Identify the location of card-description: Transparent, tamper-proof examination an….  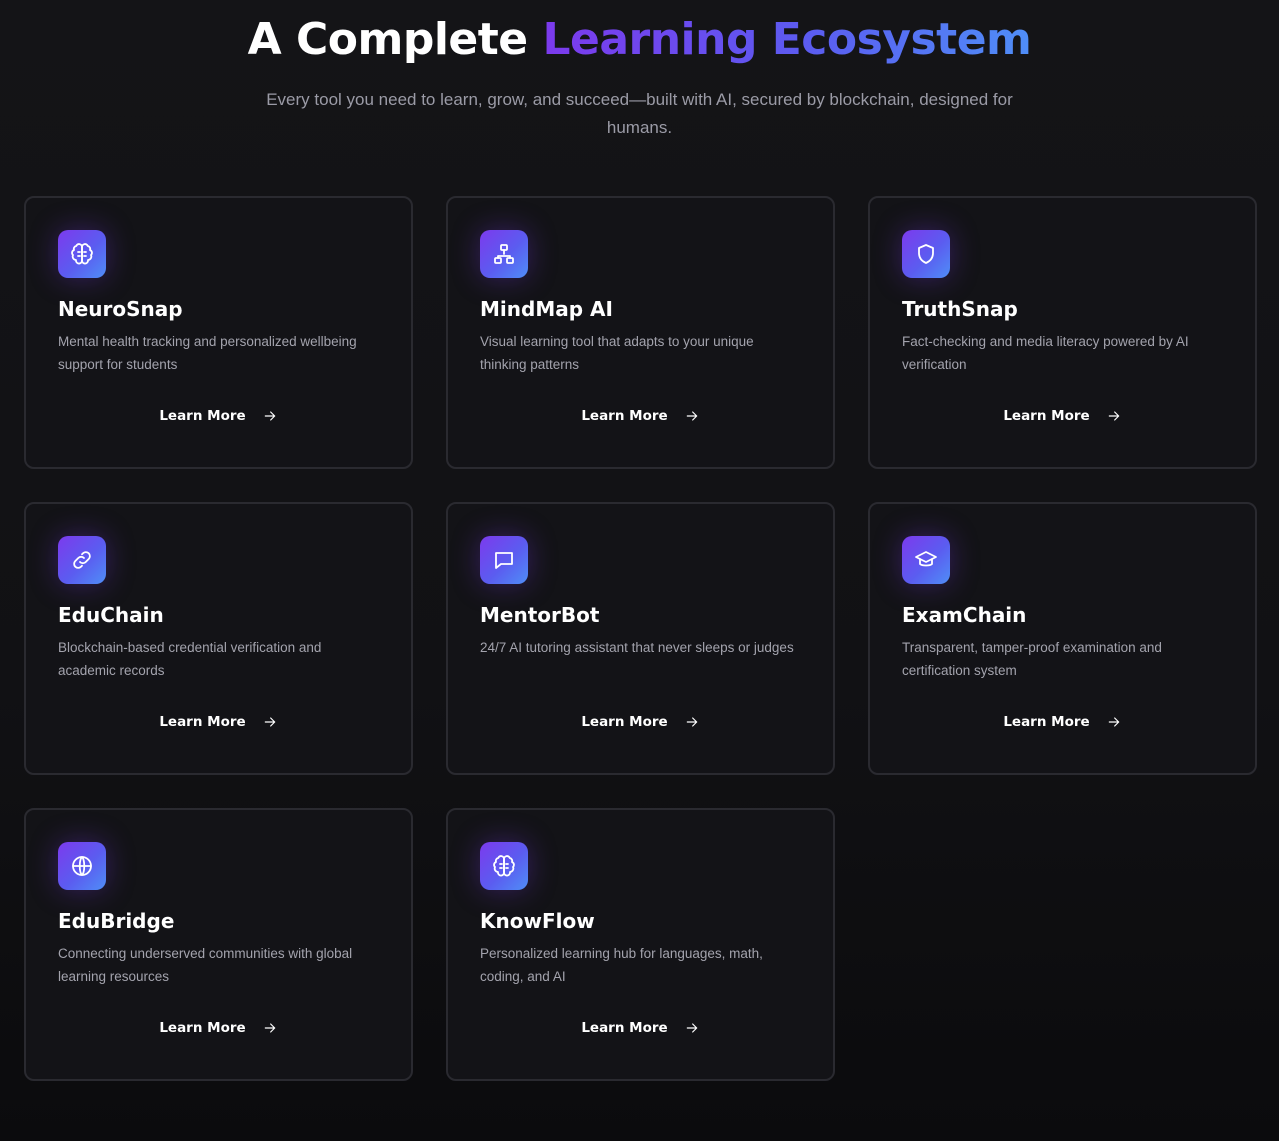
(1032, 659).